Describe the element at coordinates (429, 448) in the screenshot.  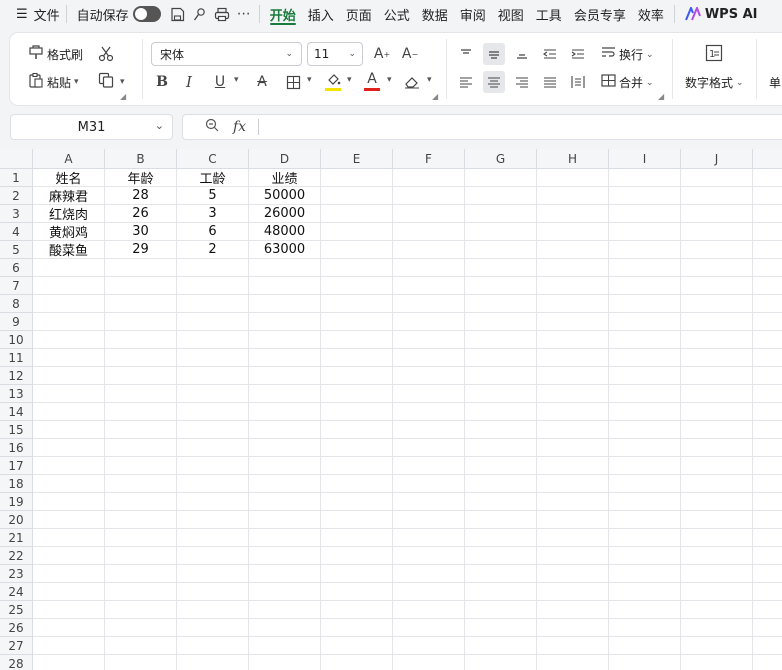
I see `cell-f16` at that location.